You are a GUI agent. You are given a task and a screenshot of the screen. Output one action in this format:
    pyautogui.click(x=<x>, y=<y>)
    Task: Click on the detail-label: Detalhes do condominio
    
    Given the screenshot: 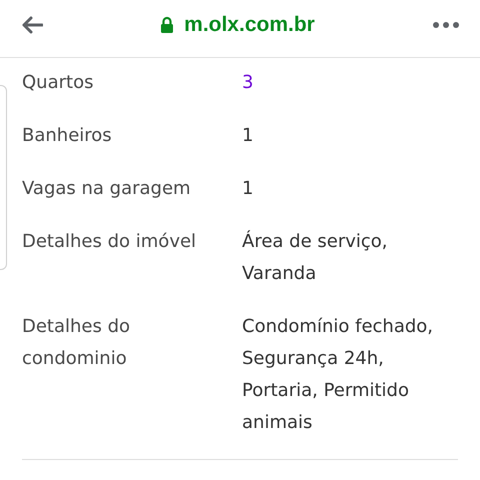 What is the action you would take?
    pyautogui.click(x=77, y=343)
    